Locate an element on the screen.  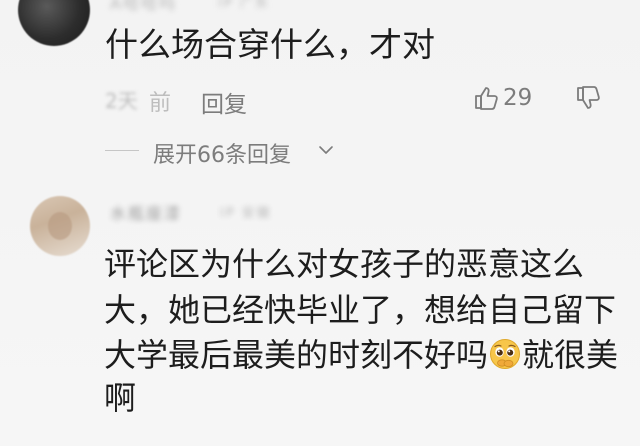
comment-text: 什么场合穿什么，才对 is located at coordinates (270, 44).